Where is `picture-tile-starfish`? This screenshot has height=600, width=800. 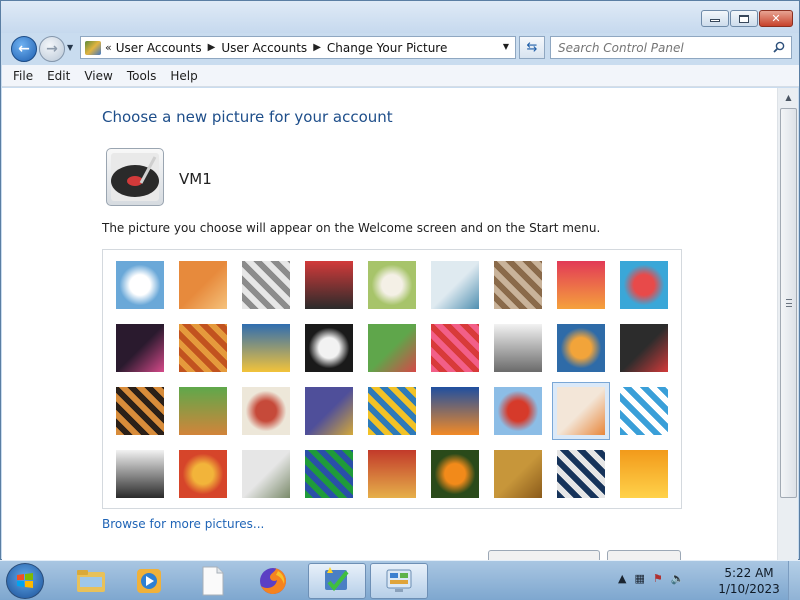
picture-tile-starfish is located at coordinates (203, 285).